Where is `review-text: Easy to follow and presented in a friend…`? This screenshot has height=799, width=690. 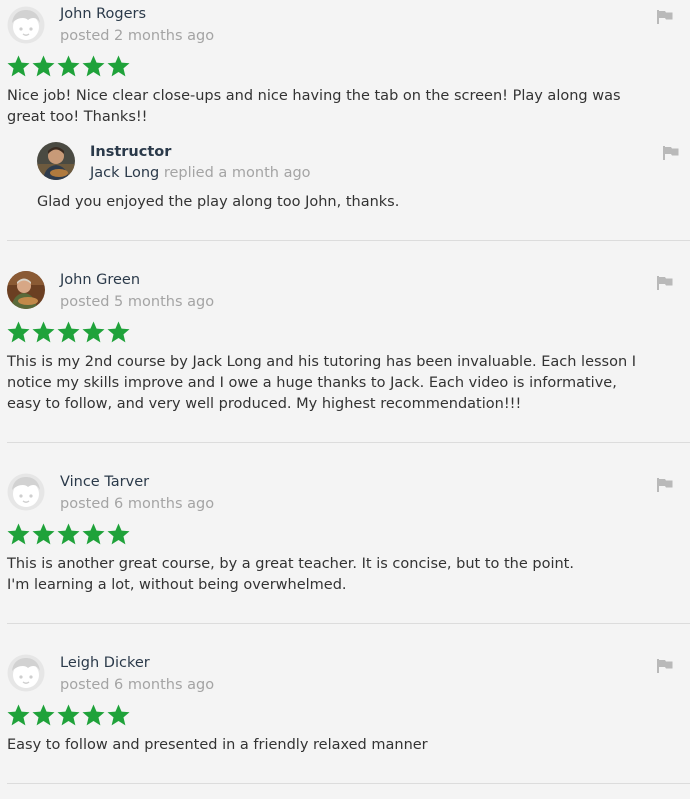 review-text: Easy to follow and presented in a friend… is located at coordinates (217, 745).